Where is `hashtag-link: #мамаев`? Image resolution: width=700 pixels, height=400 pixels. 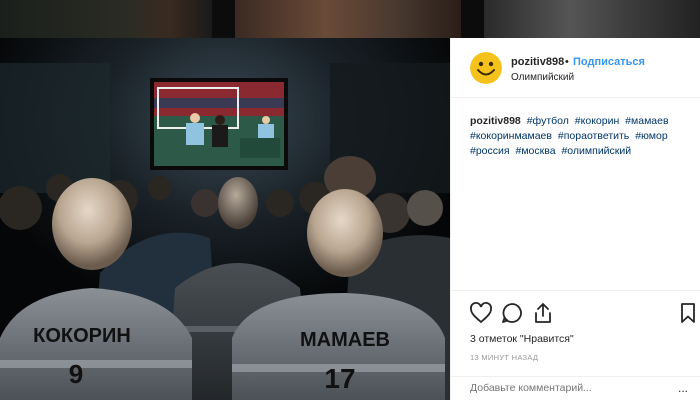 hashtag-link: #мамаев is located at coordinates (646, 121).